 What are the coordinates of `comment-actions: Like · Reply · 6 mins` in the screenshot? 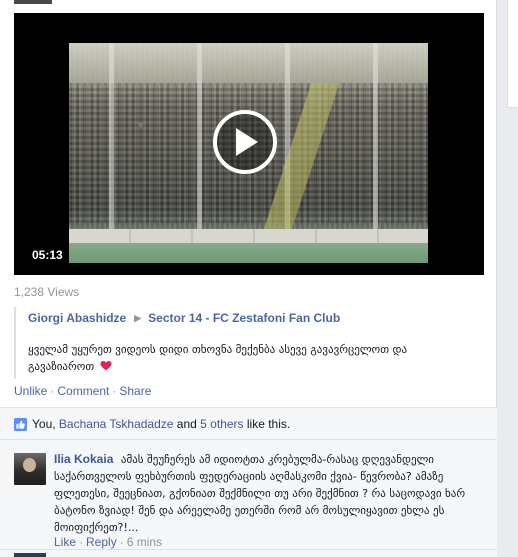 It's located at (108, 542).